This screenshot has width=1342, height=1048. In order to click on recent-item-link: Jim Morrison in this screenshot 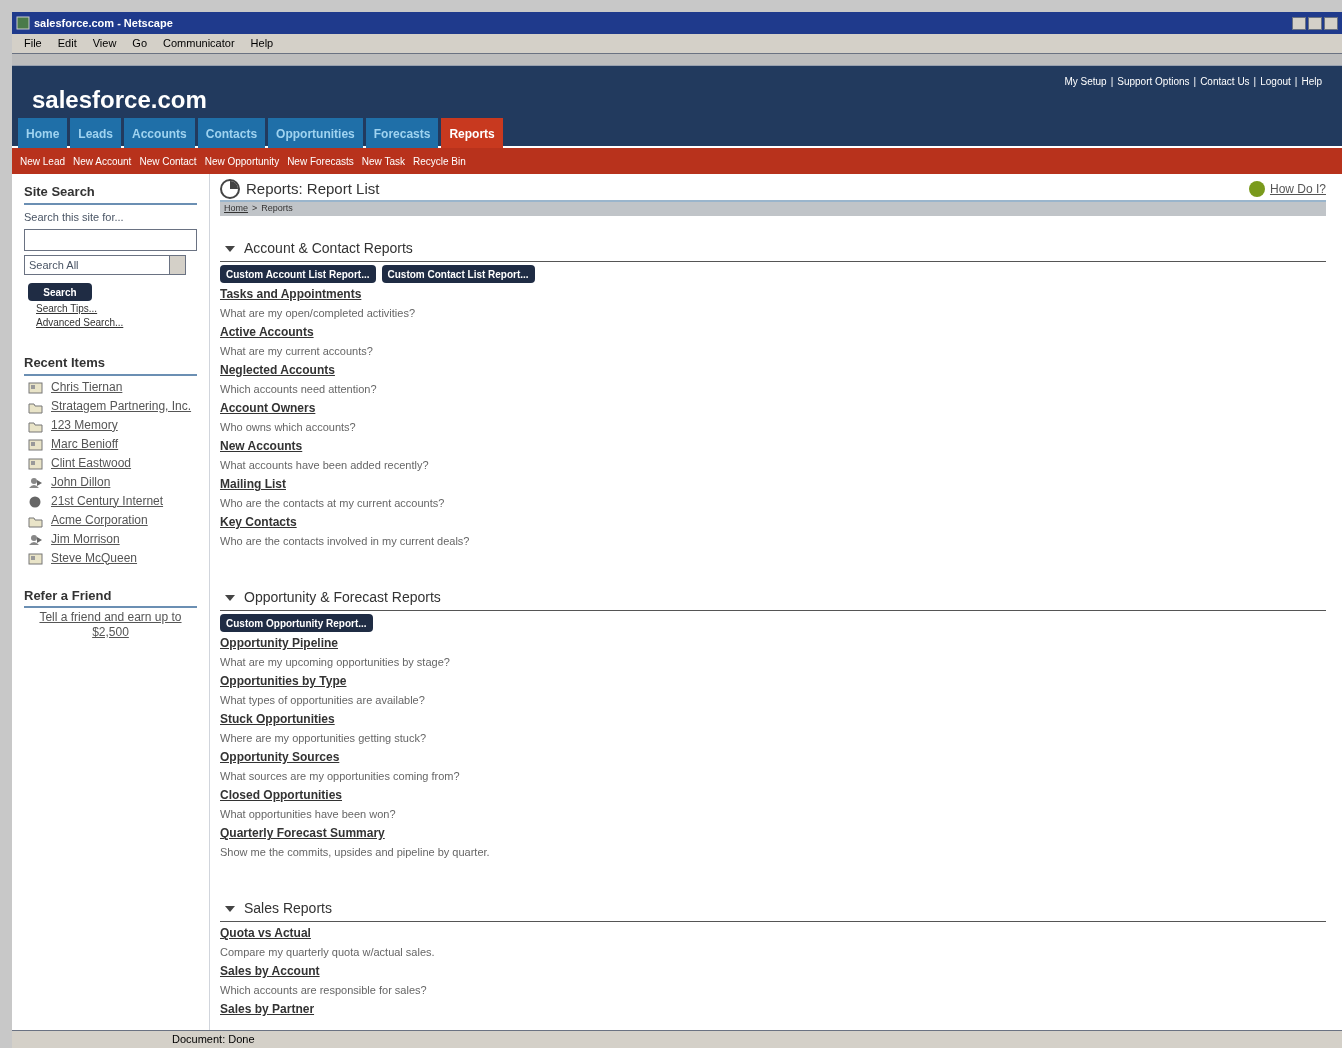, I will do `click(85, 539)`.